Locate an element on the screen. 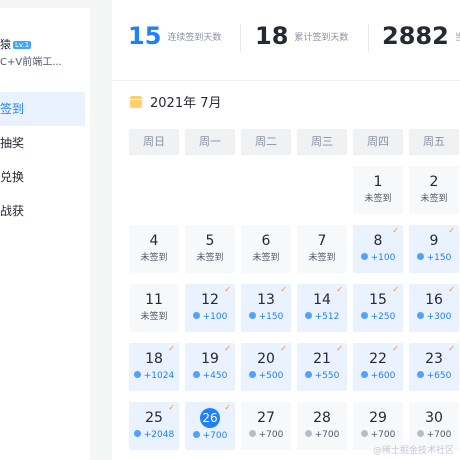 This screenshot has height=460, width=460. month-header: 2021年 7月 is located at coordinates (176, 101).